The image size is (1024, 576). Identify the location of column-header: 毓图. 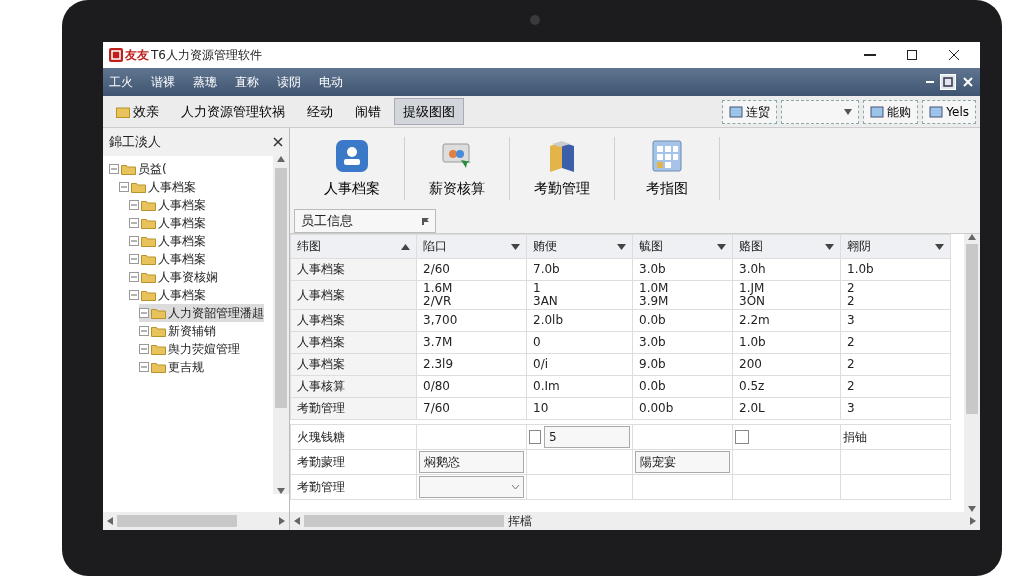
(682, 246).